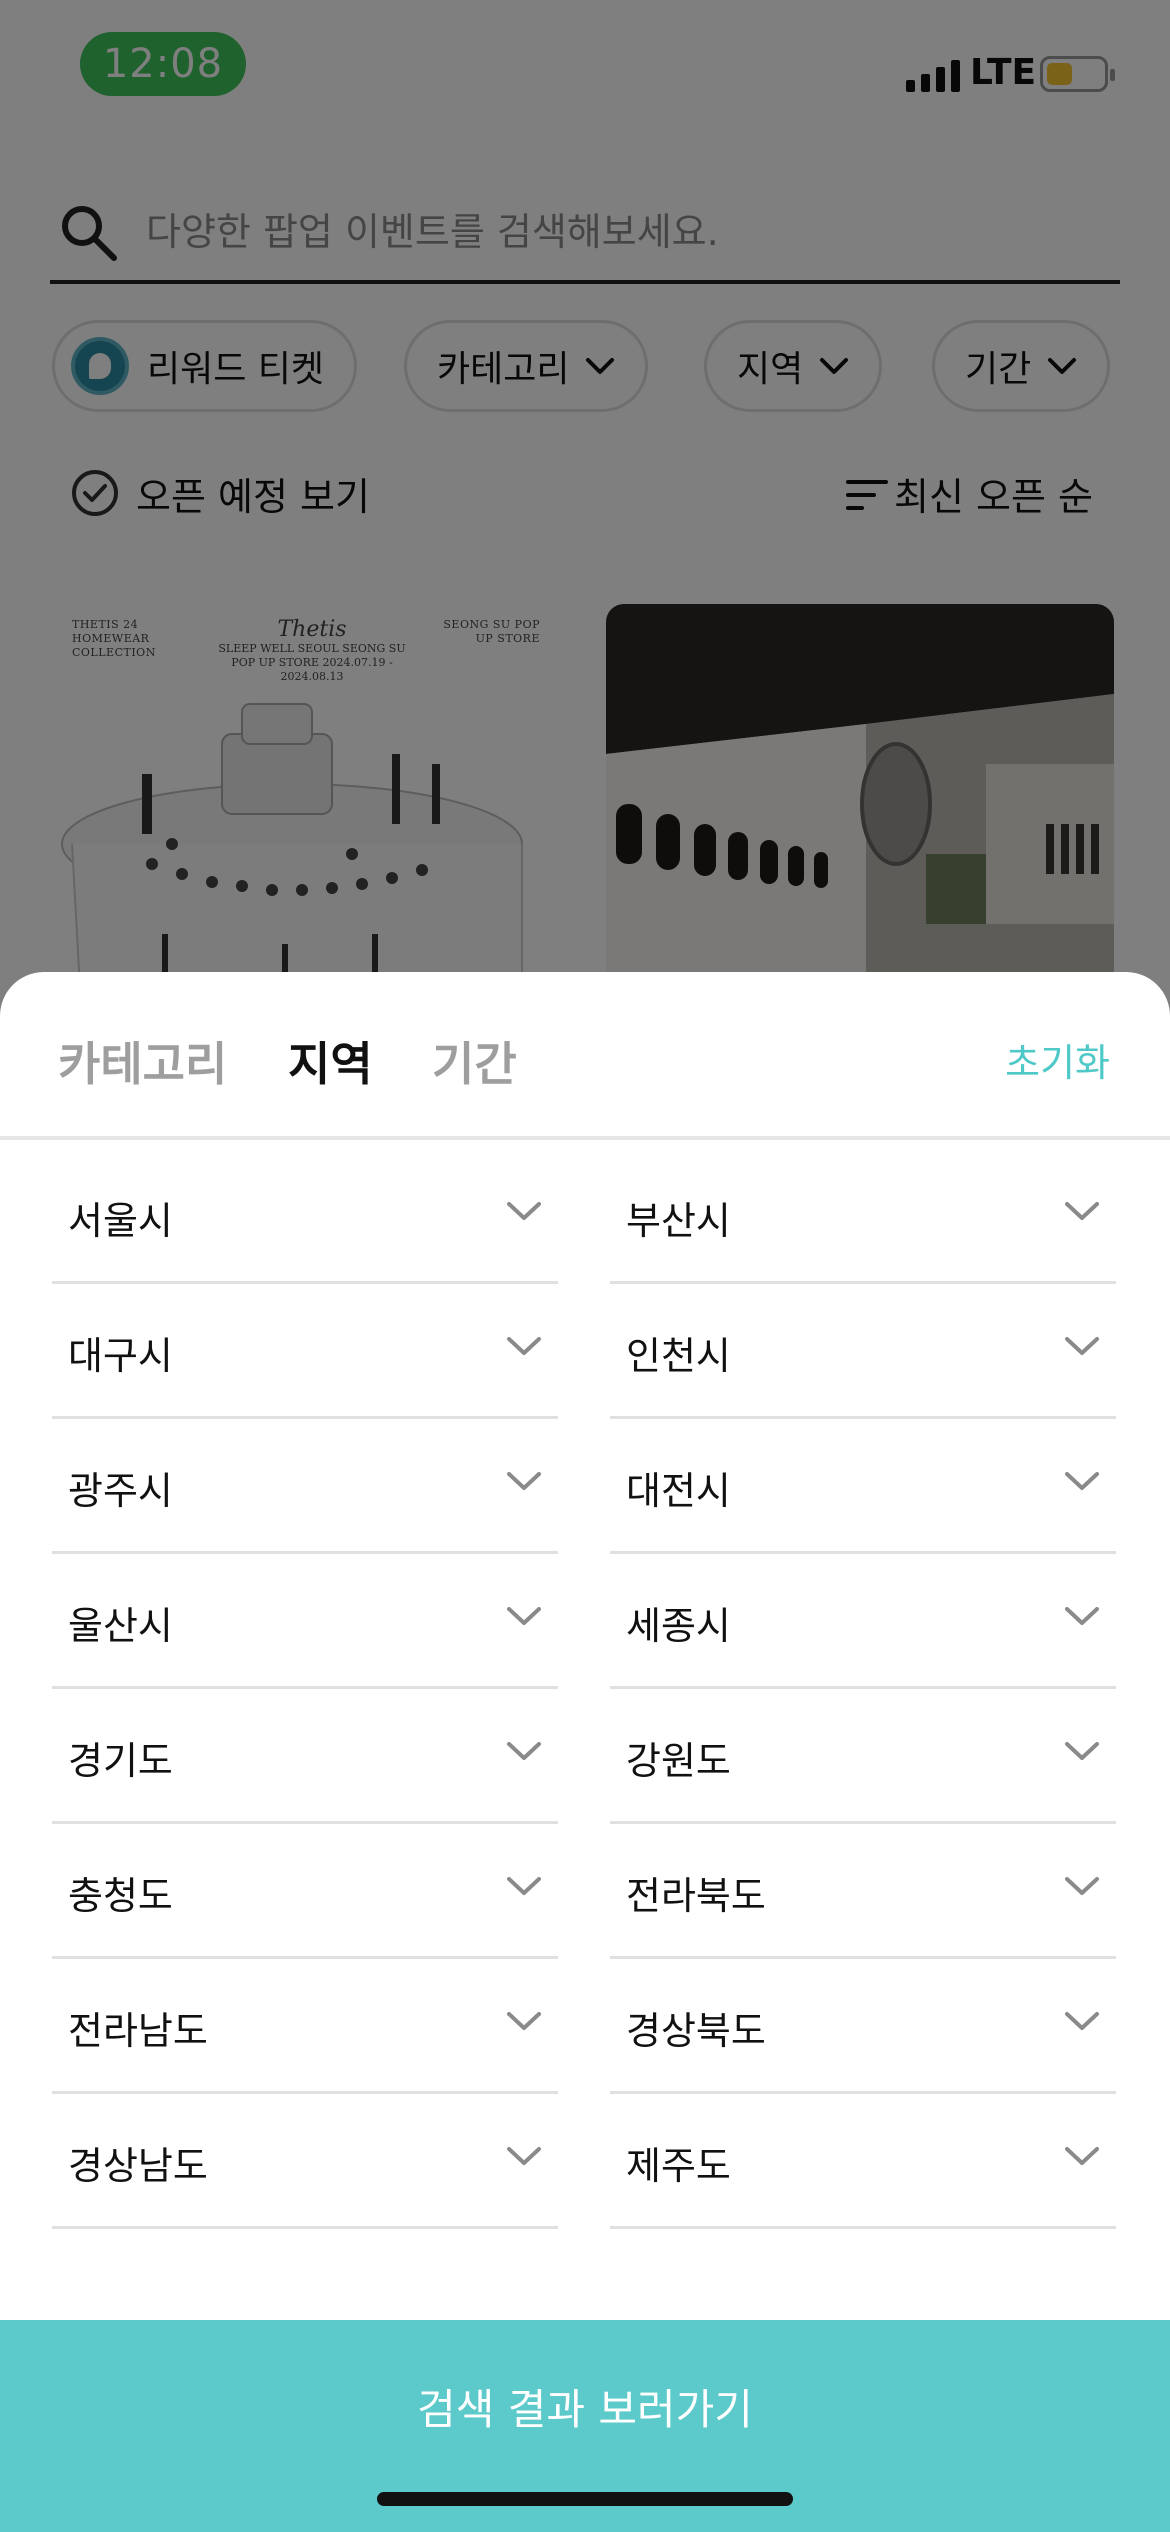  Describe the element at coordinates (305, 1757) in the screenshot. I see `region-dropdown: 경기도` at that location.